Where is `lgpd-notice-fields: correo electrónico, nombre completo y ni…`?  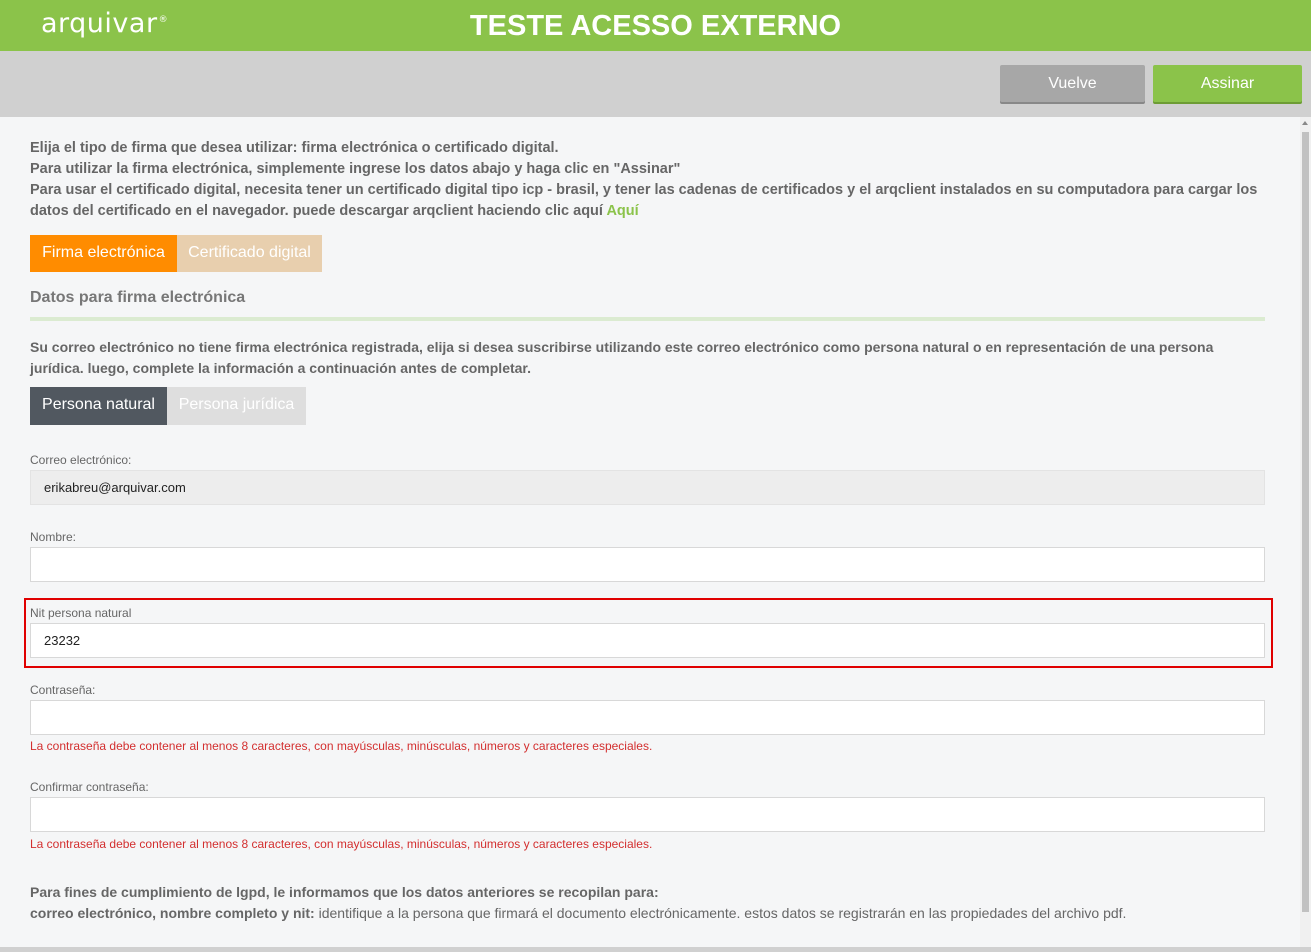
lgpd-notice-fields: correo electrónico, nombre completo y ni… is located at coordinates (172, 913).